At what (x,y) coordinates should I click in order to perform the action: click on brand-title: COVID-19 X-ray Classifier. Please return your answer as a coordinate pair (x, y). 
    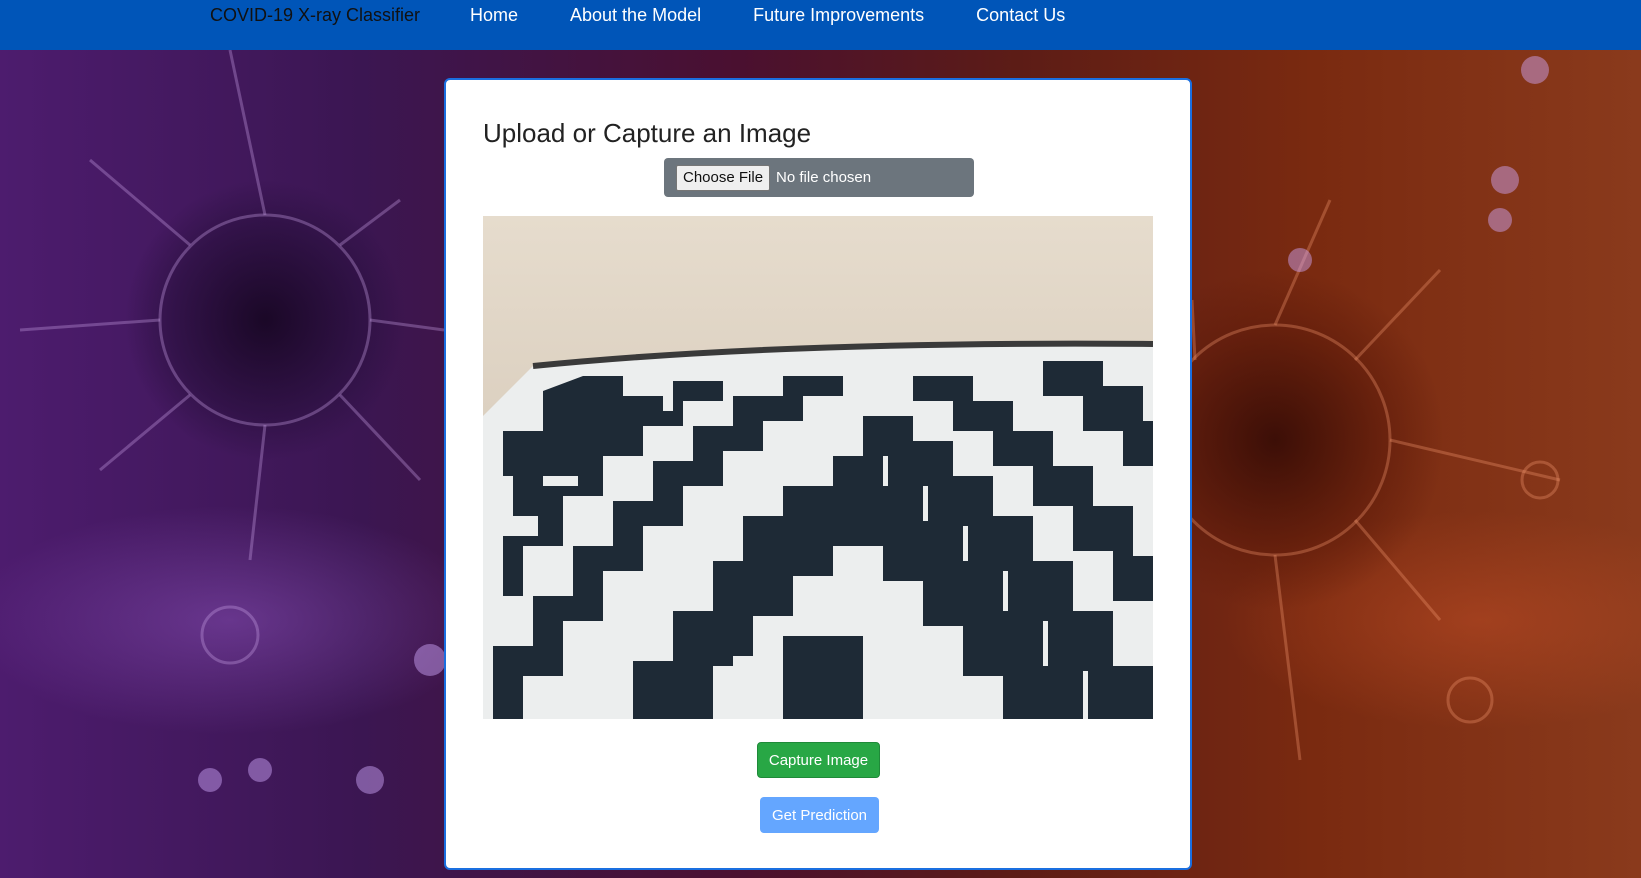
    Looking at the image, I should click on (315, 15).